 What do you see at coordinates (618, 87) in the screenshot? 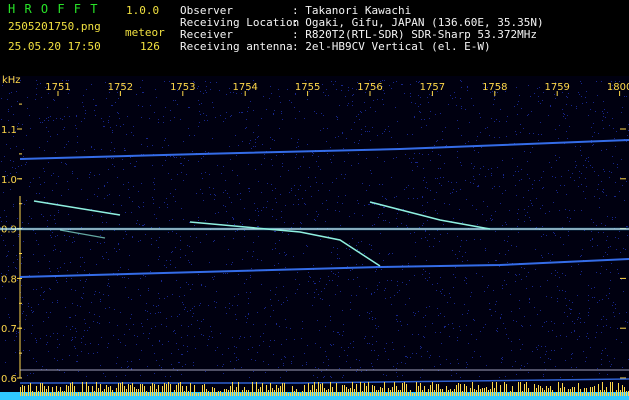
I see `x-tick-label: 1800` at bounding box center [618, 87].